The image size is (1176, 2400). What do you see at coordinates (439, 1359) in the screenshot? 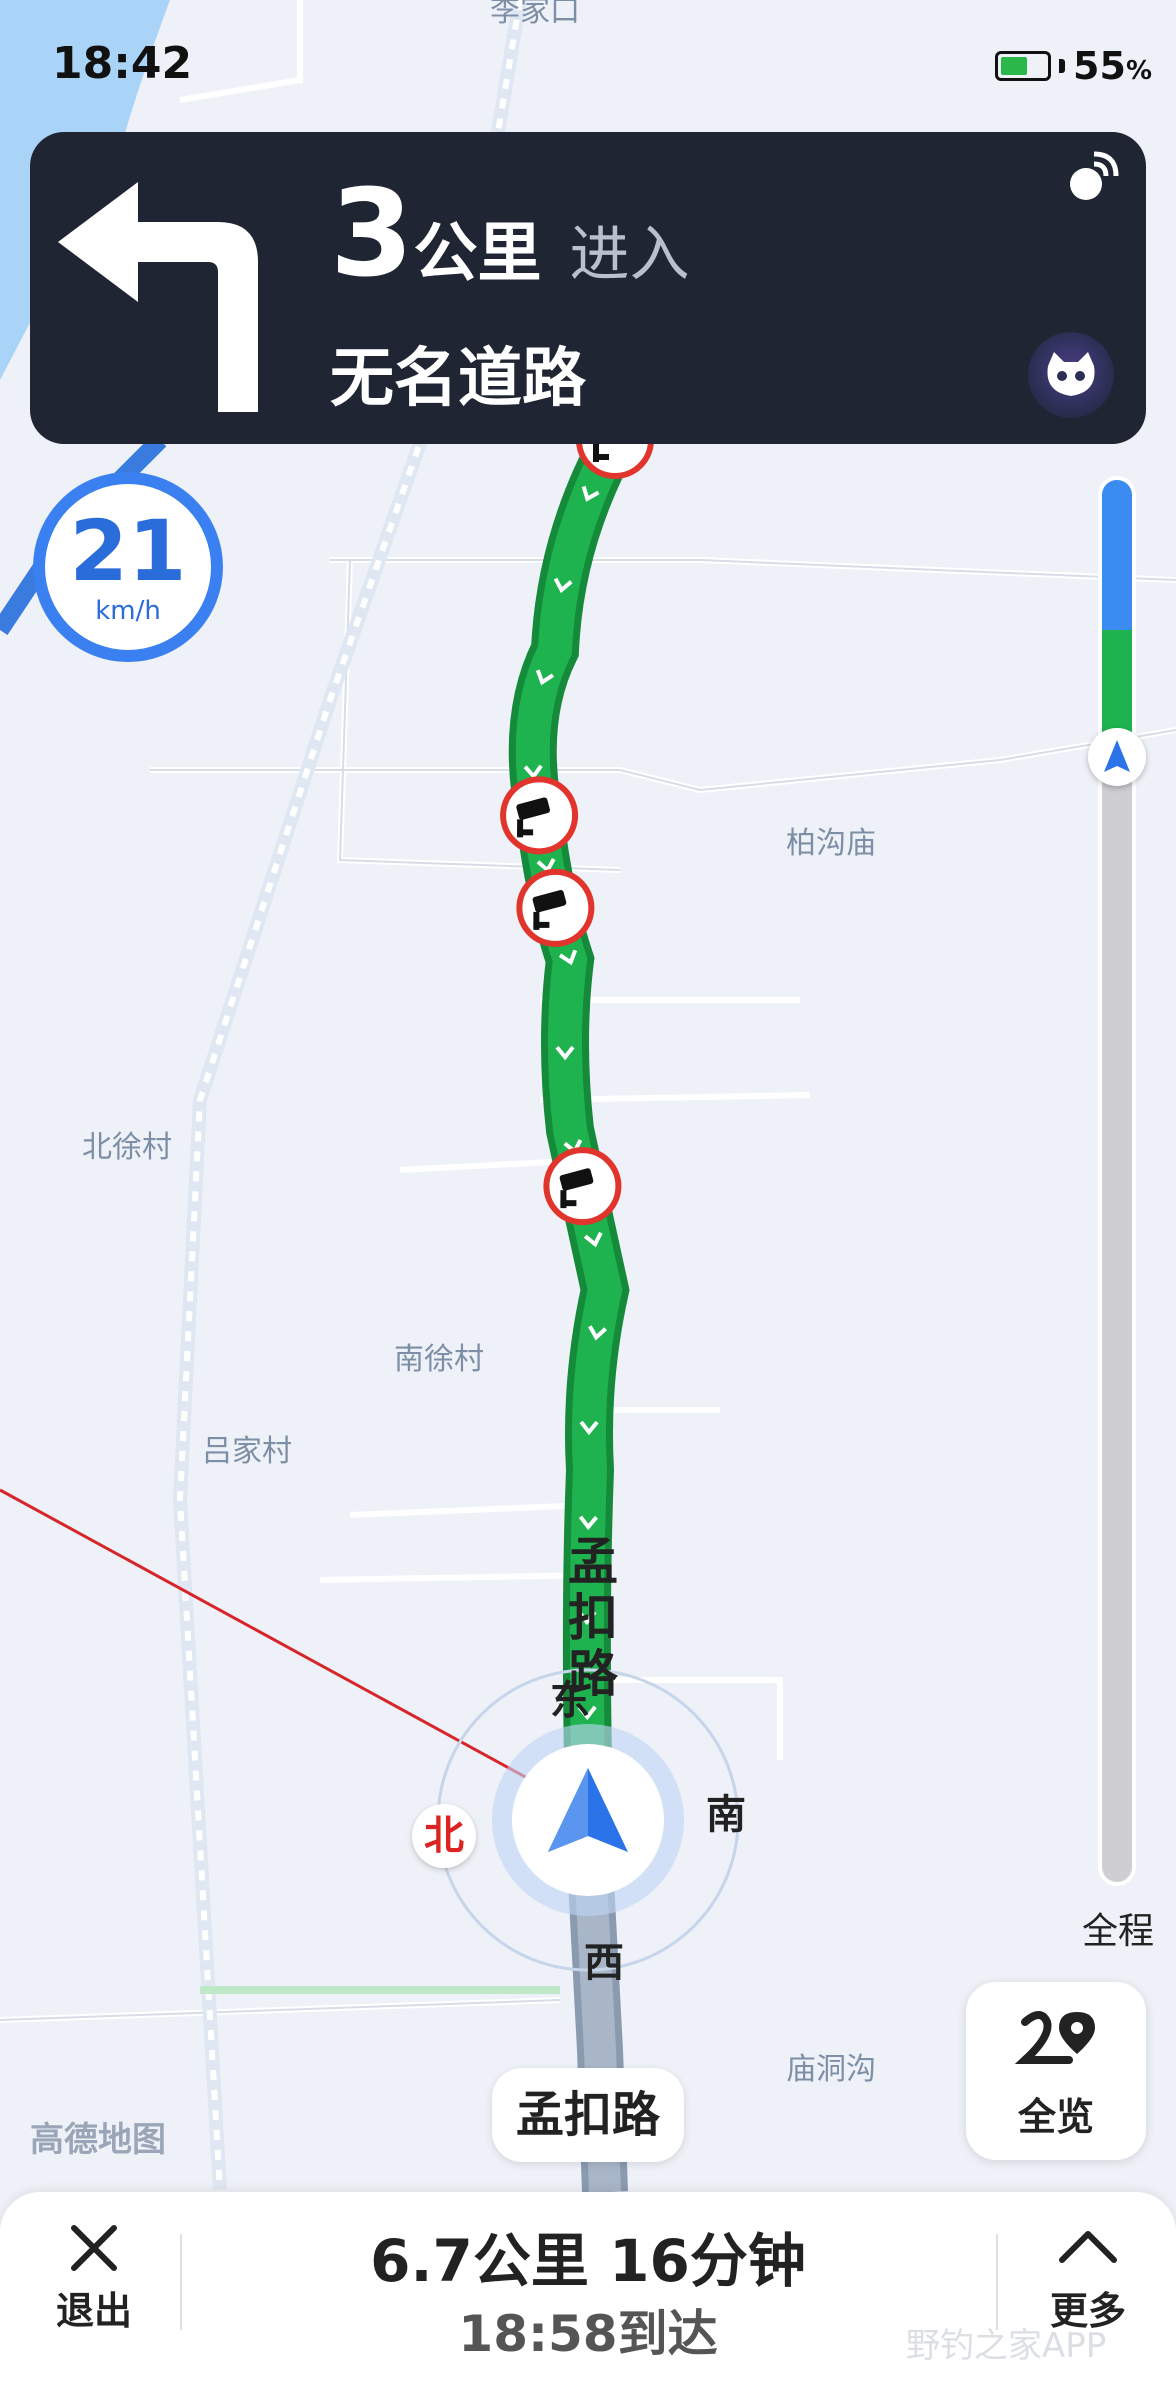
I see `map-label-nanxucun: 南徐村` at bounding box center [439, 1359].